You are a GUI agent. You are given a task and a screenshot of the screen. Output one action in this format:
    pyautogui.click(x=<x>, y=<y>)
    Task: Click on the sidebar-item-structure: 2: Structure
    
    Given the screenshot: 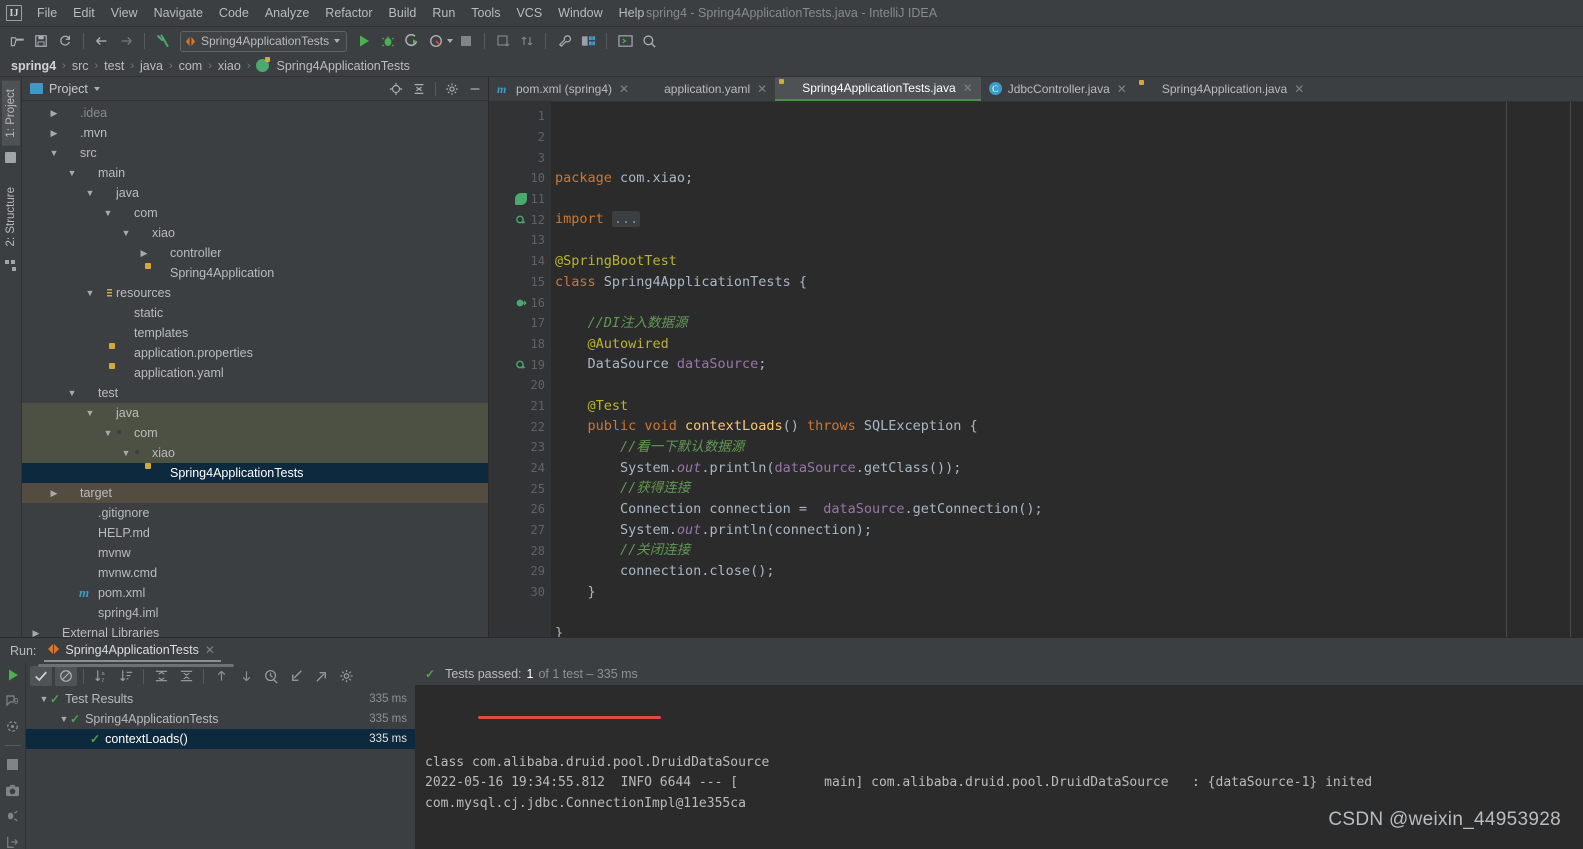 What is the action you would take?
    pyautogui.click(x=11, y=216)
    